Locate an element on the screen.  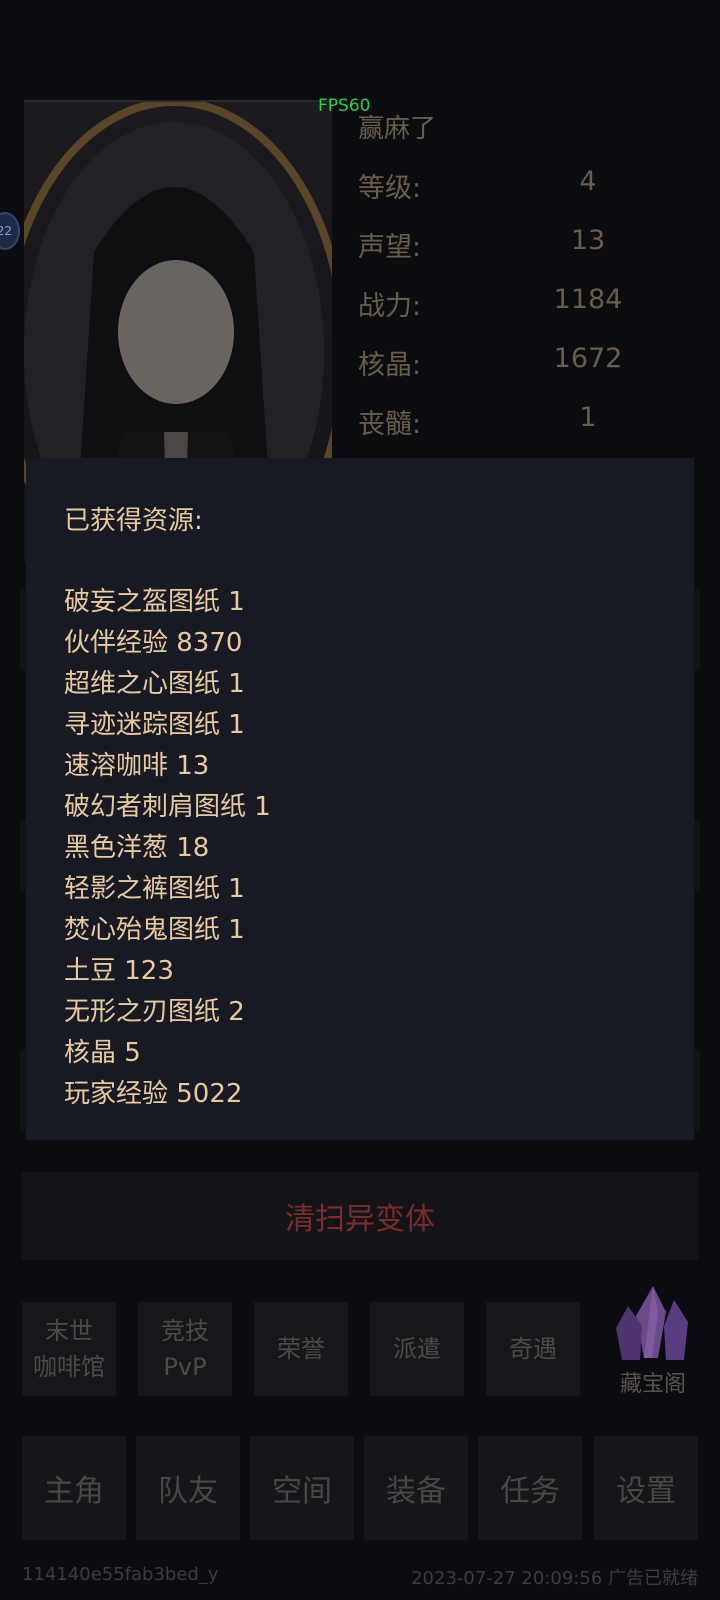
feature-label: 奇遇 is located at coordinates (533, 1349).